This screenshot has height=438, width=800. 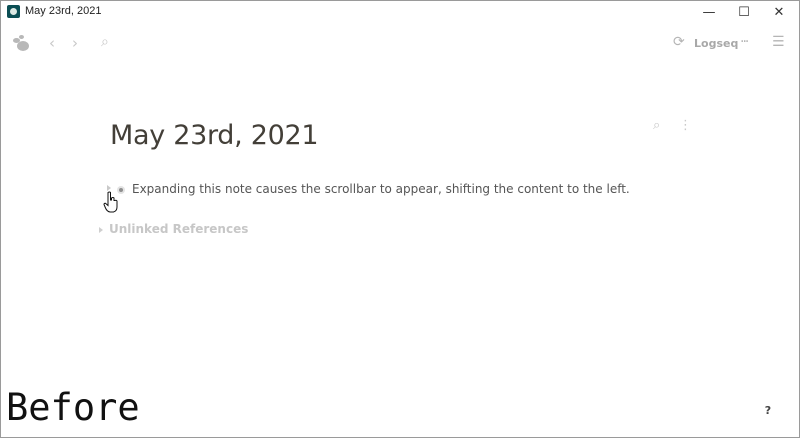 What do you see at coordinates (709, 12) in the screenshot?
I see `minimize-button: —` at bounding box center [709, 12].